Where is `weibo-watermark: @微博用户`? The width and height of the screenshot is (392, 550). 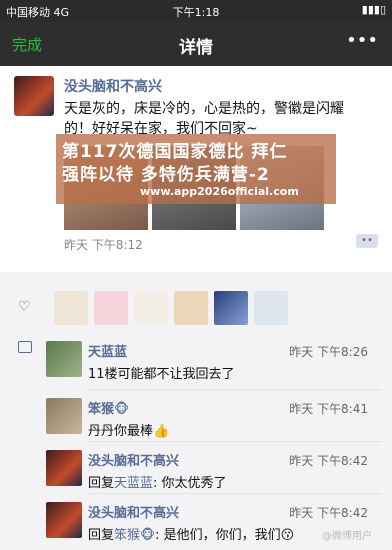
weibo-watermark: @微博用户 is located at coordinates (347, 536).